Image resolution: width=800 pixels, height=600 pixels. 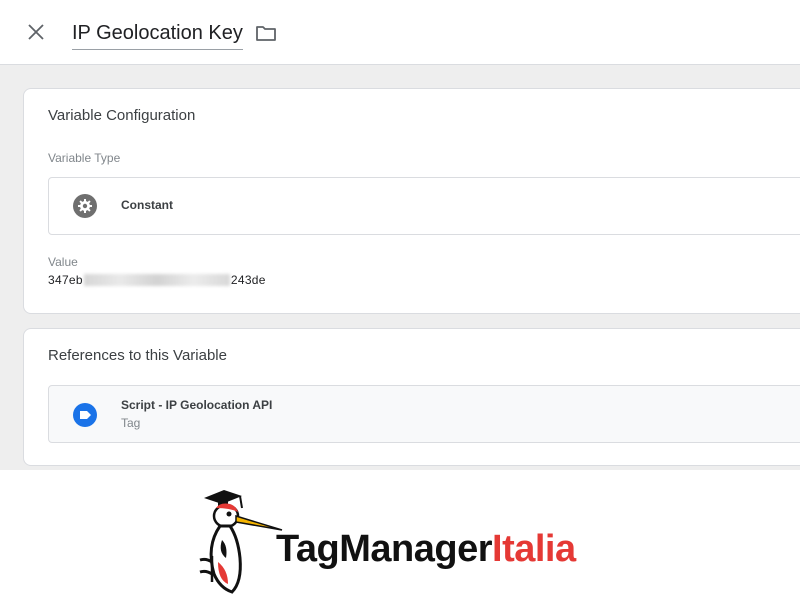 I want to click on brand-wordmark: TagManagerItalia, so click(x=426, y=549).